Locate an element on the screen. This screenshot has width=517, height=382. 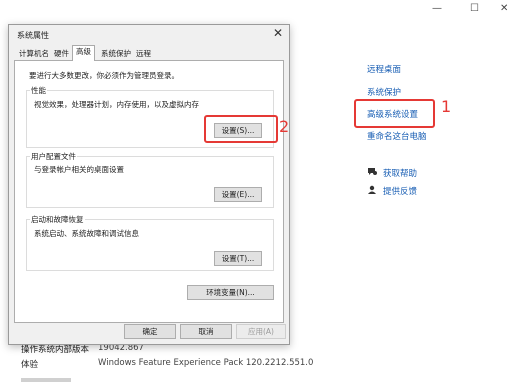
annotation-marker-2: 2 is located at coordinates (284, 126).